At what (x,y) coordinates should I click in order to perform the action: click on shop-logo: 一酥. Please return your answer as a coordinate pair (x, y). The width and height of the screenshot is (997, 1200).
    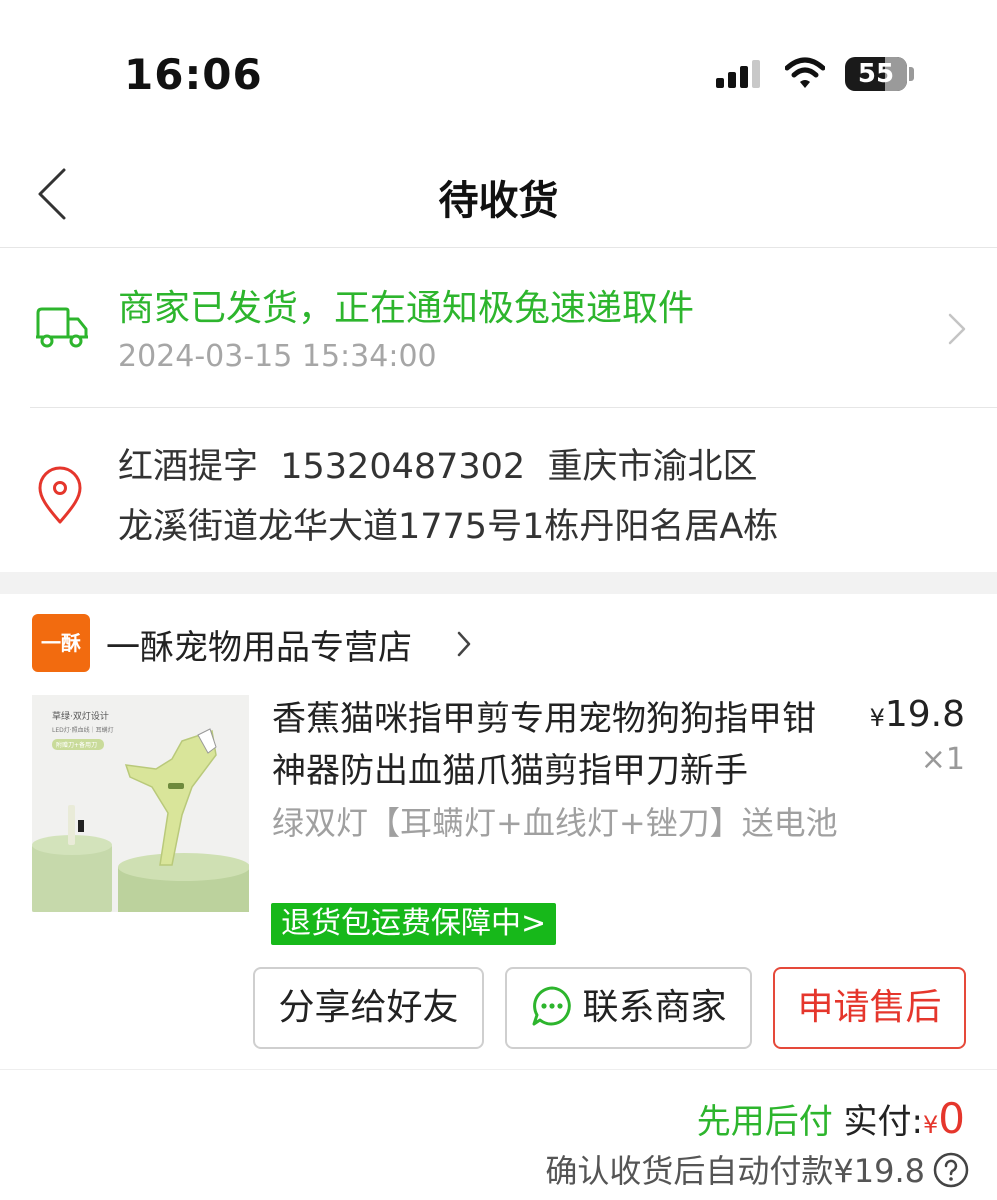
    Looking at the image, I should click on (61, 643).